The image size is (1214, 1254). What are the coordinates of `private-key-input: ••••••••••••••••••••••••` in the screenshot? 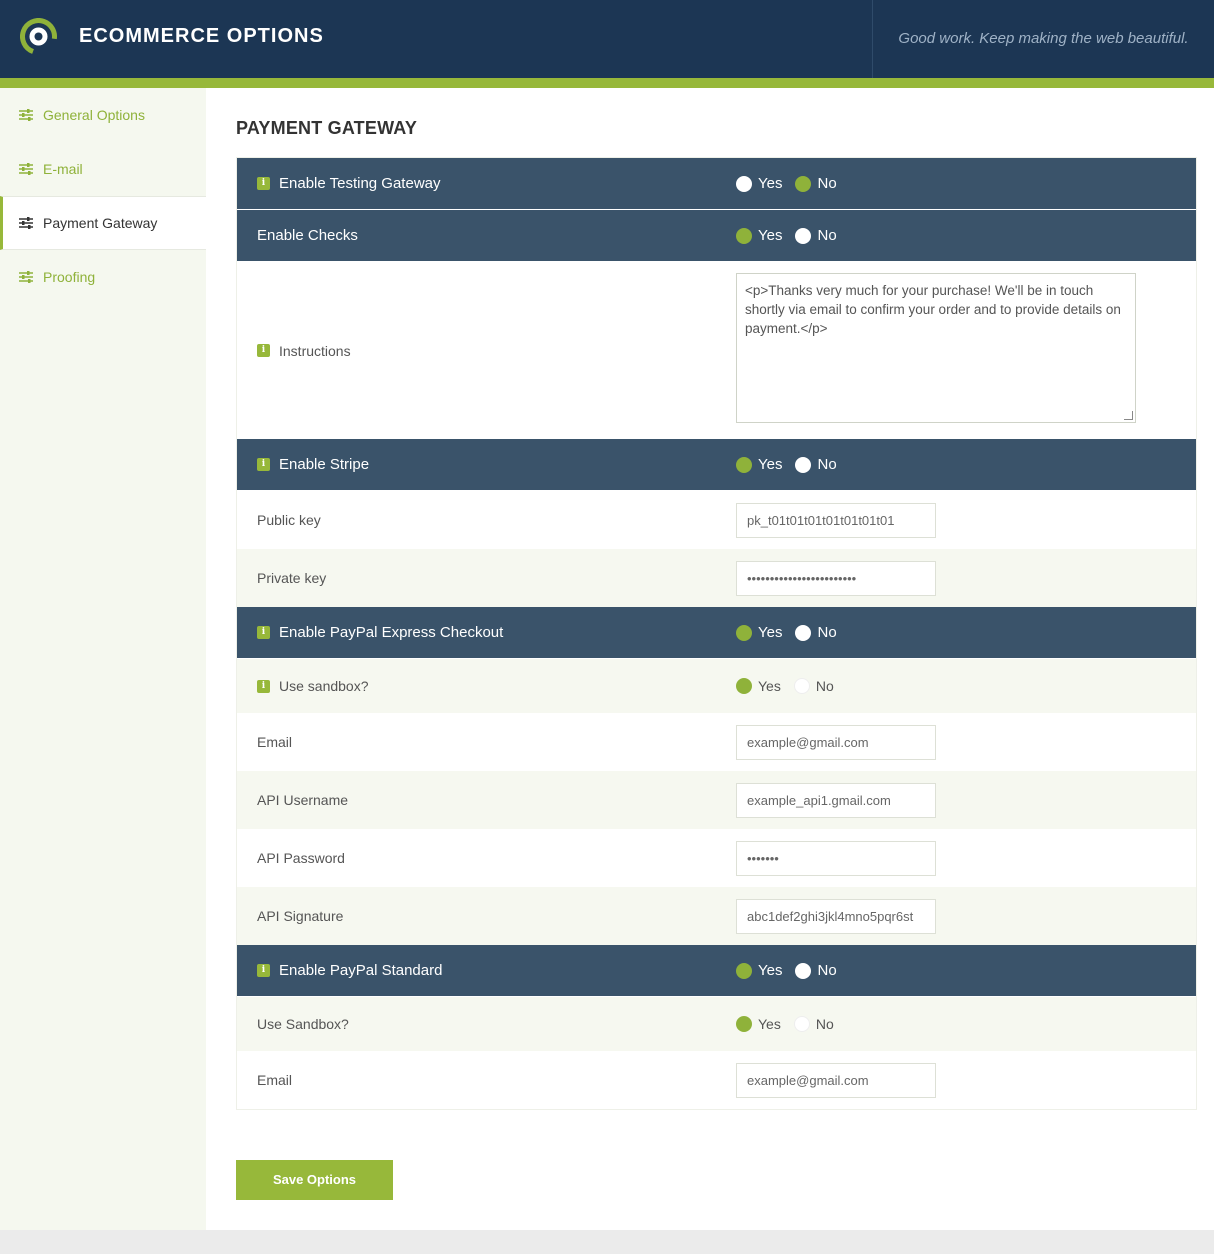 It's located at (836, 578).